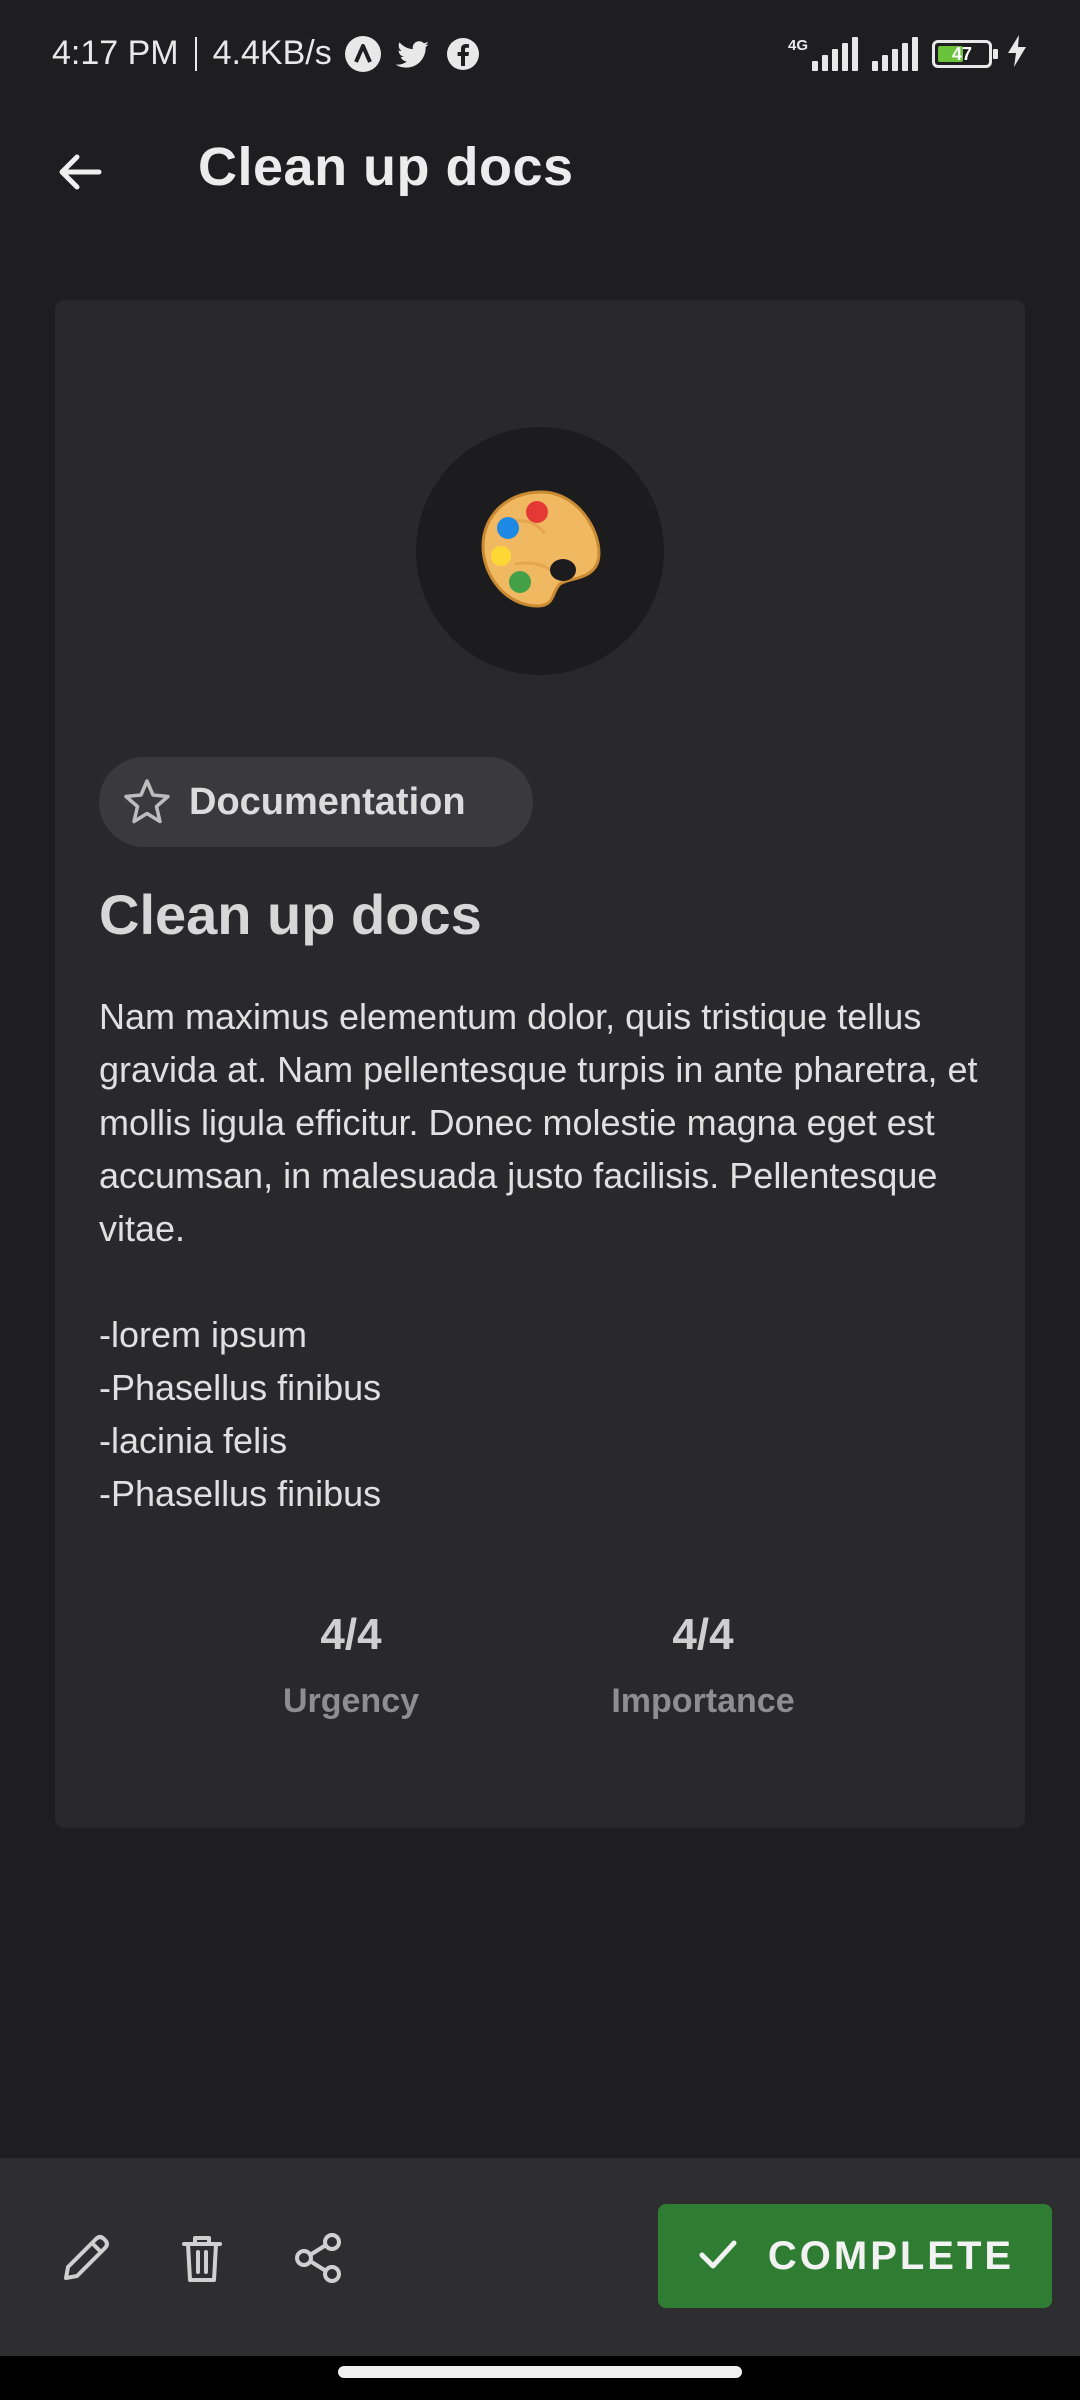  I want to click on network-type: 4G, so click(797, 45).